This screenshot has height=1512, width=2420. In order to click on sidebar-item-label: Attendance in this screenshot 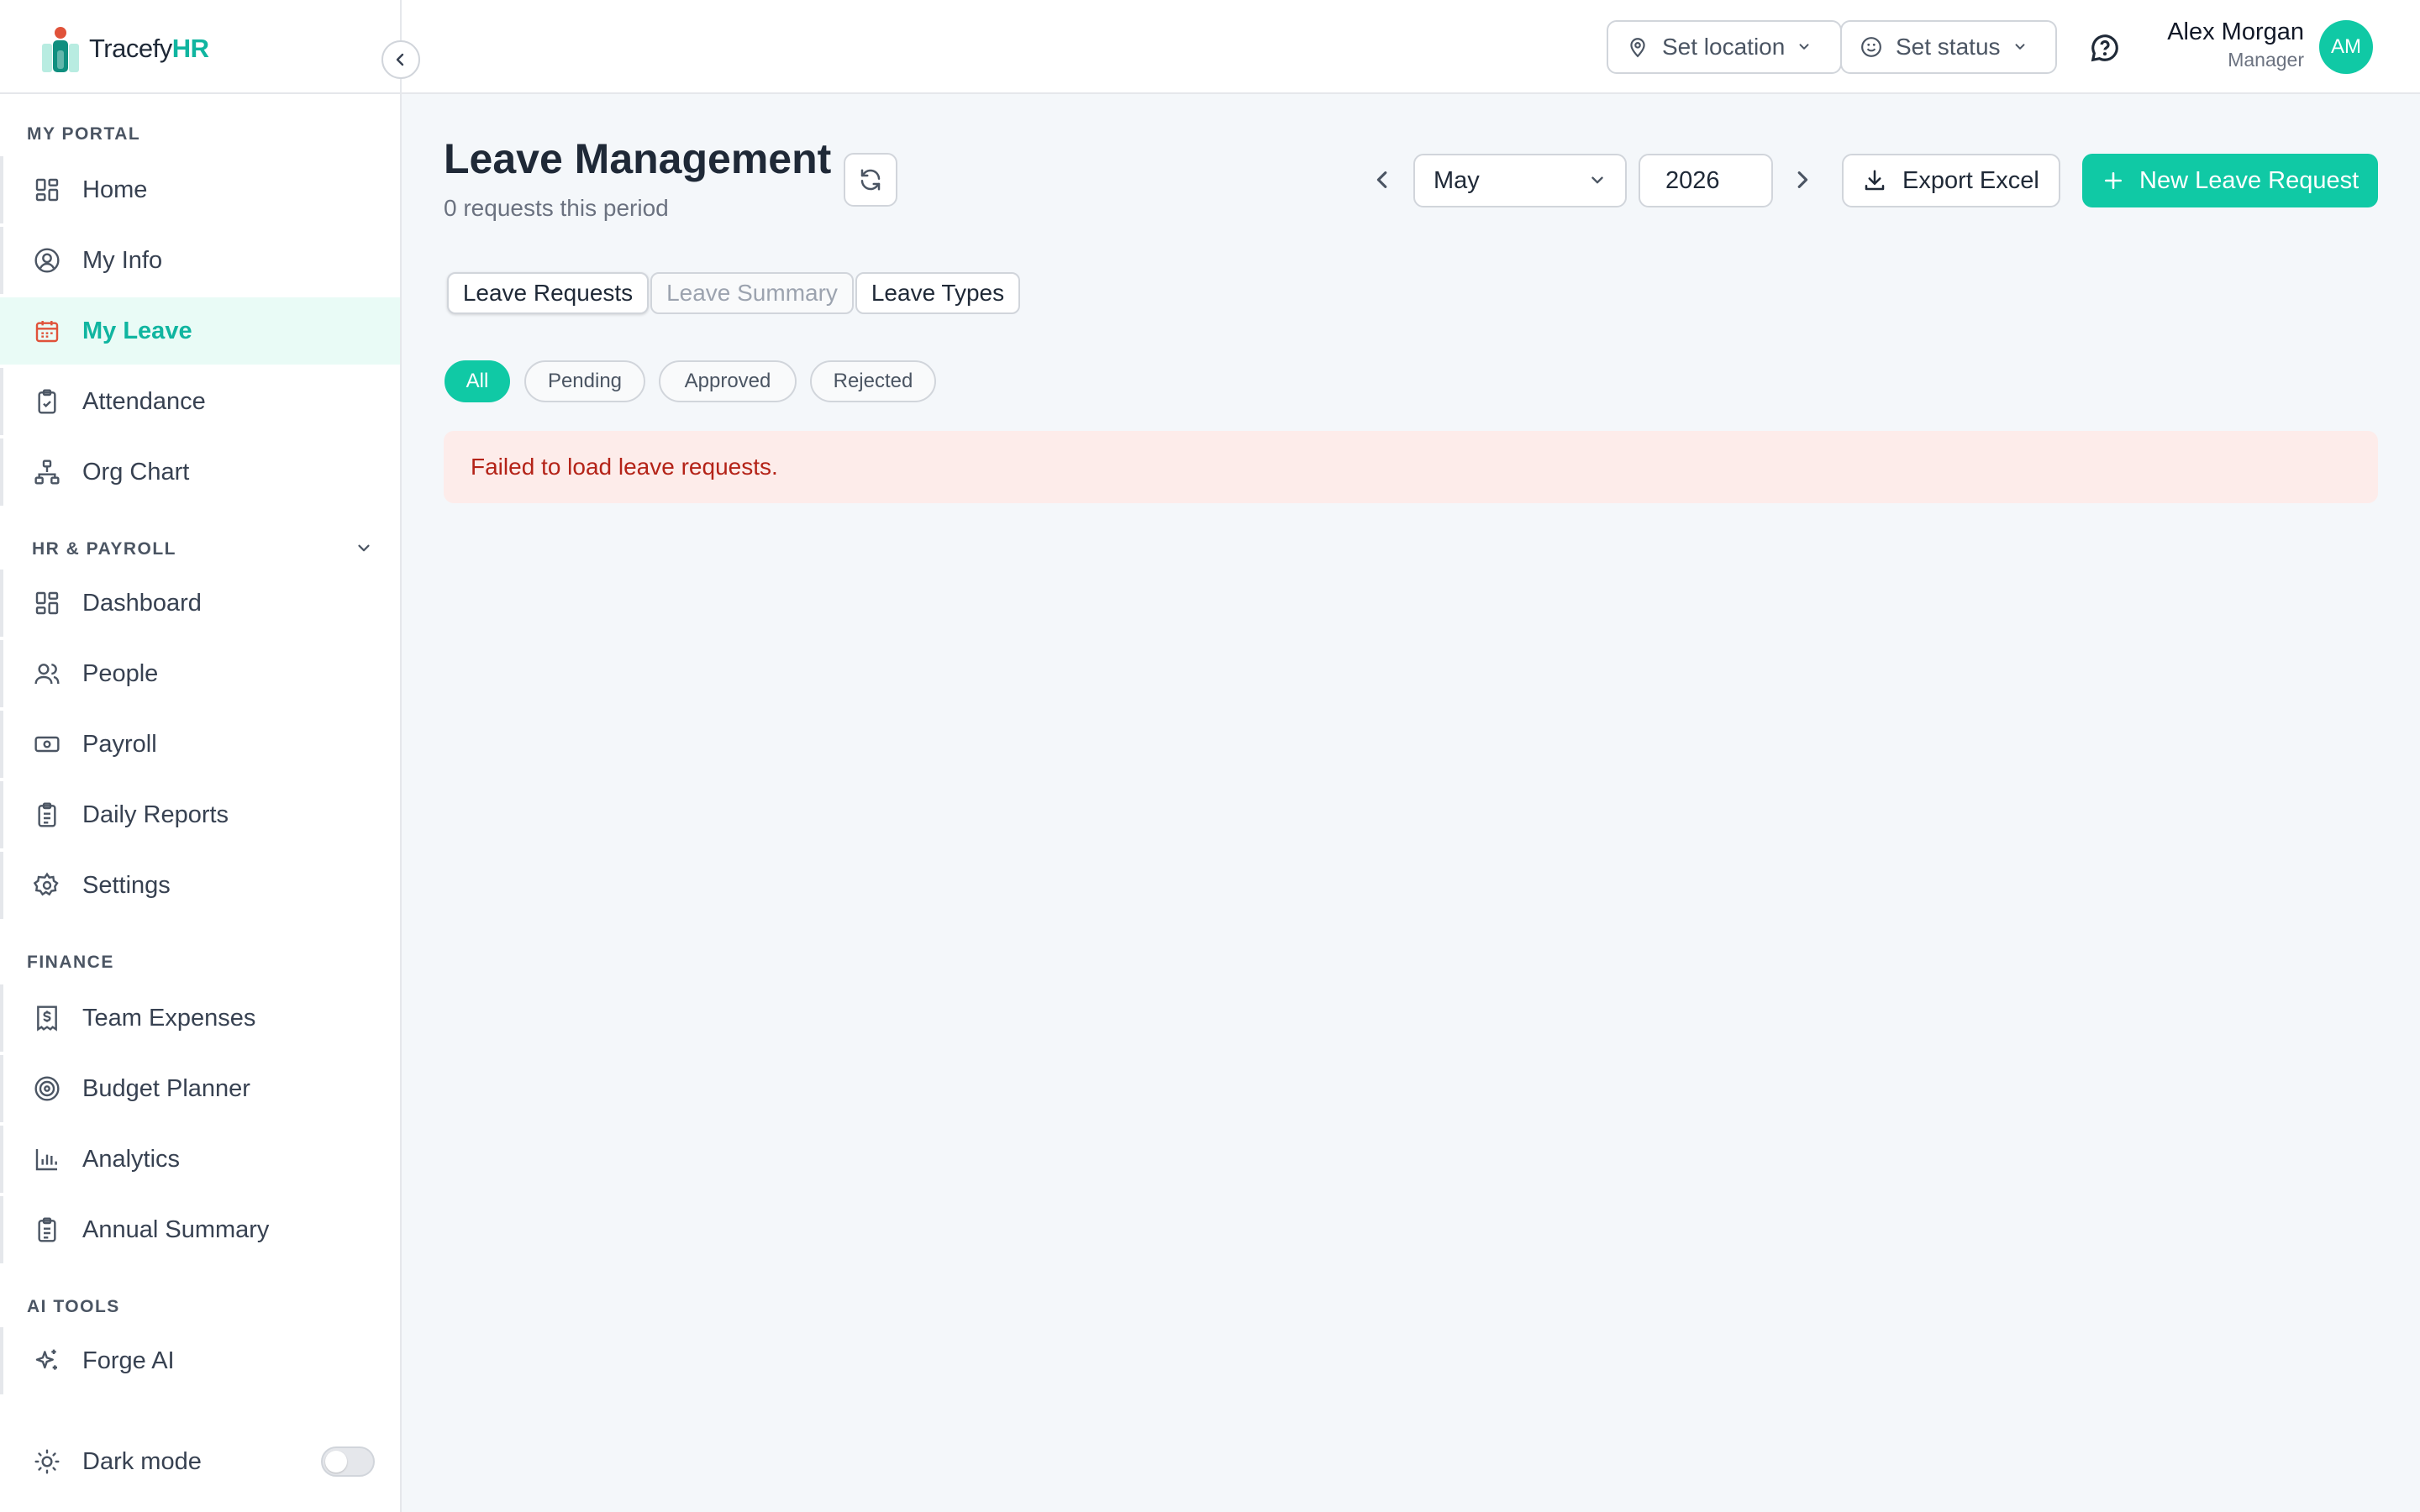, I will do `click(144, 401)`.